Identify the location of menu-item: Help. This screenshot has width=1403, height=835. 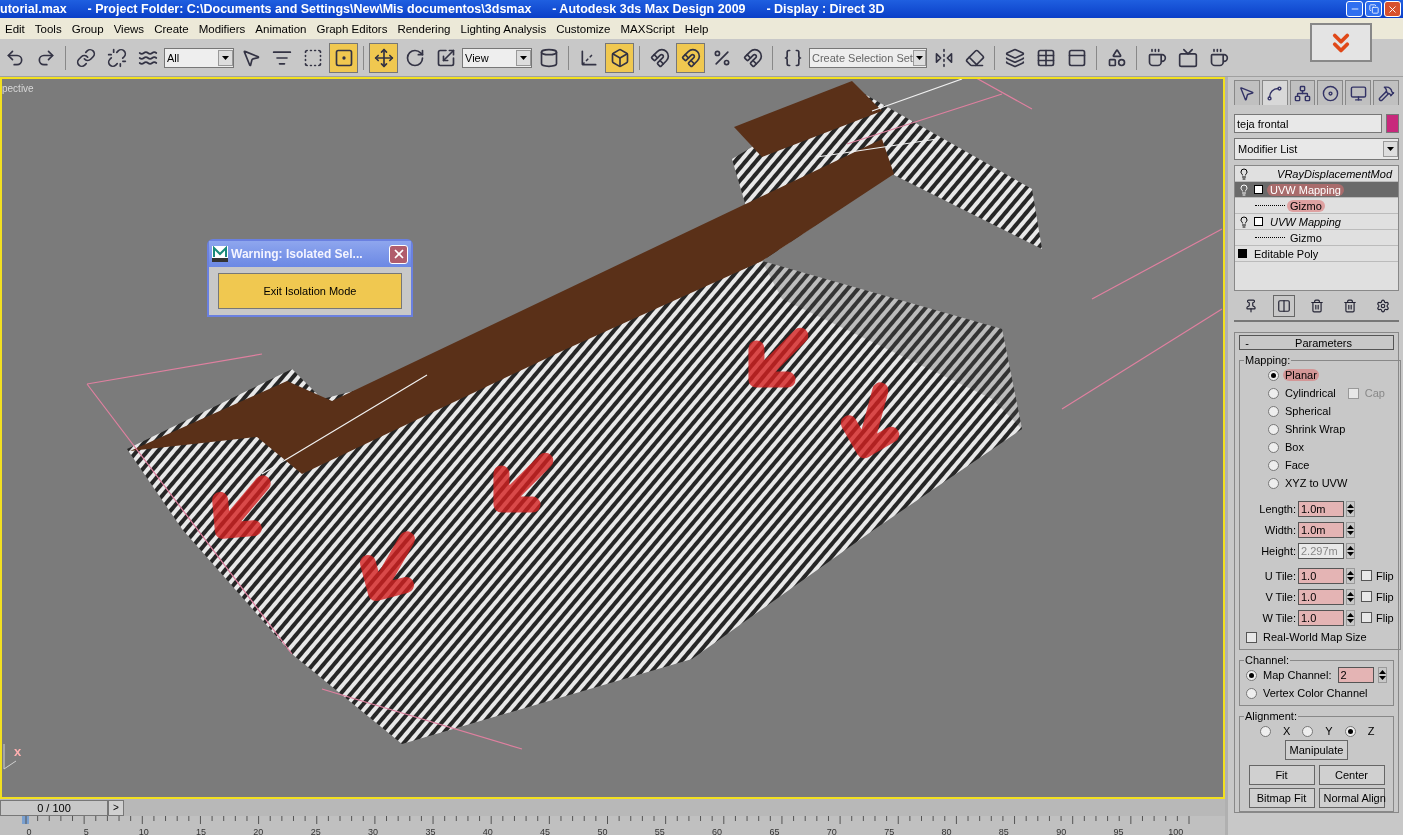
(696, 28).